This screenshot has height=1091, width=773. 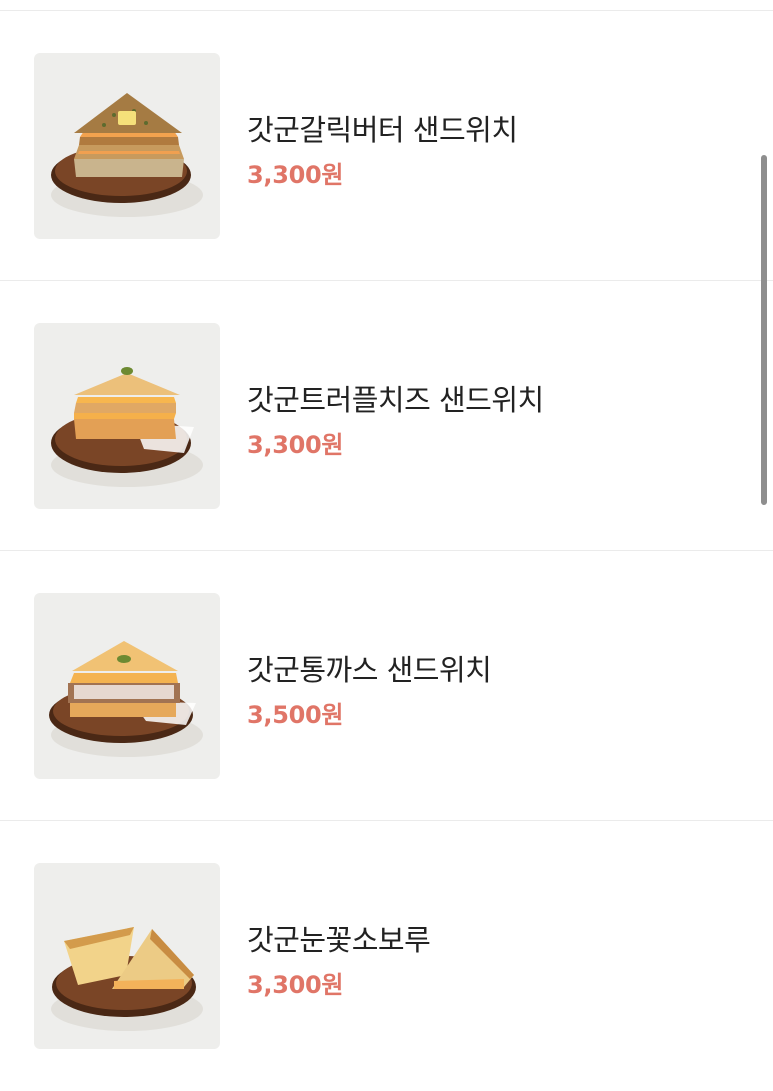 What do you see at coordinates (127, 979) in the screenshot?
I see `snowflake-soboro-image` at bounding box center [127, 979].